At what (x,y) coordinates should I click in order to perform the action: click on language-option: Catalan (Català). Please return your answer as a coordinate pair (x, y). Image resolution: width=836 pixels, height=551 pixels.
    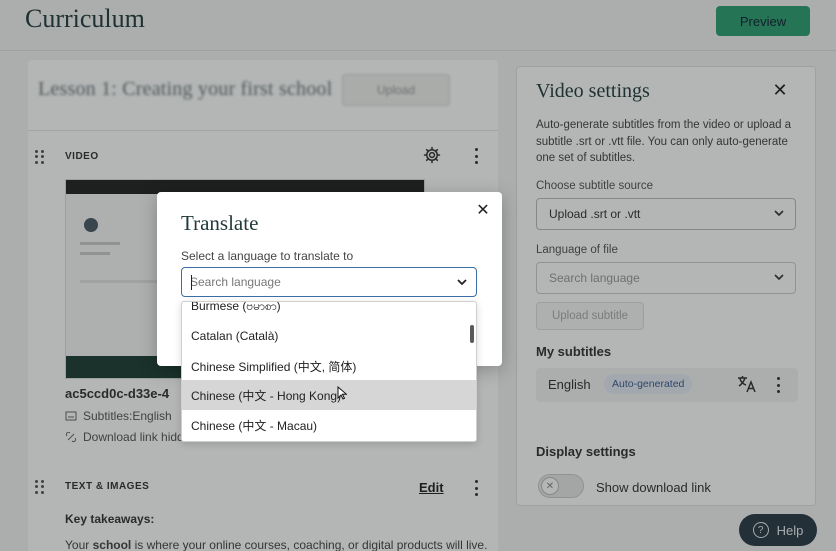
    Looking at the image, I should click on (329, 336).